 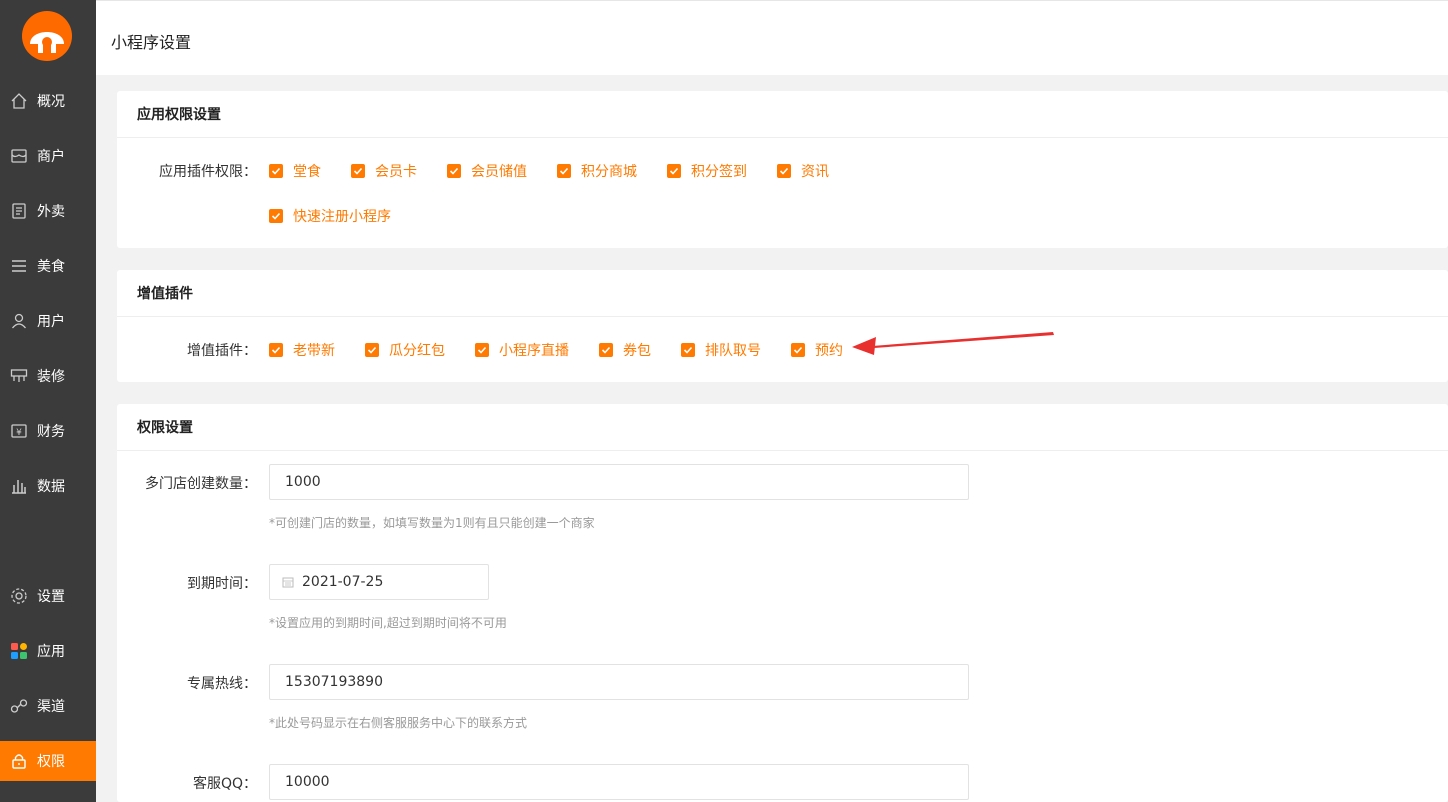 I want to click on sidebar-item-finance: ¥ 财务, so click(x=48, y=431).